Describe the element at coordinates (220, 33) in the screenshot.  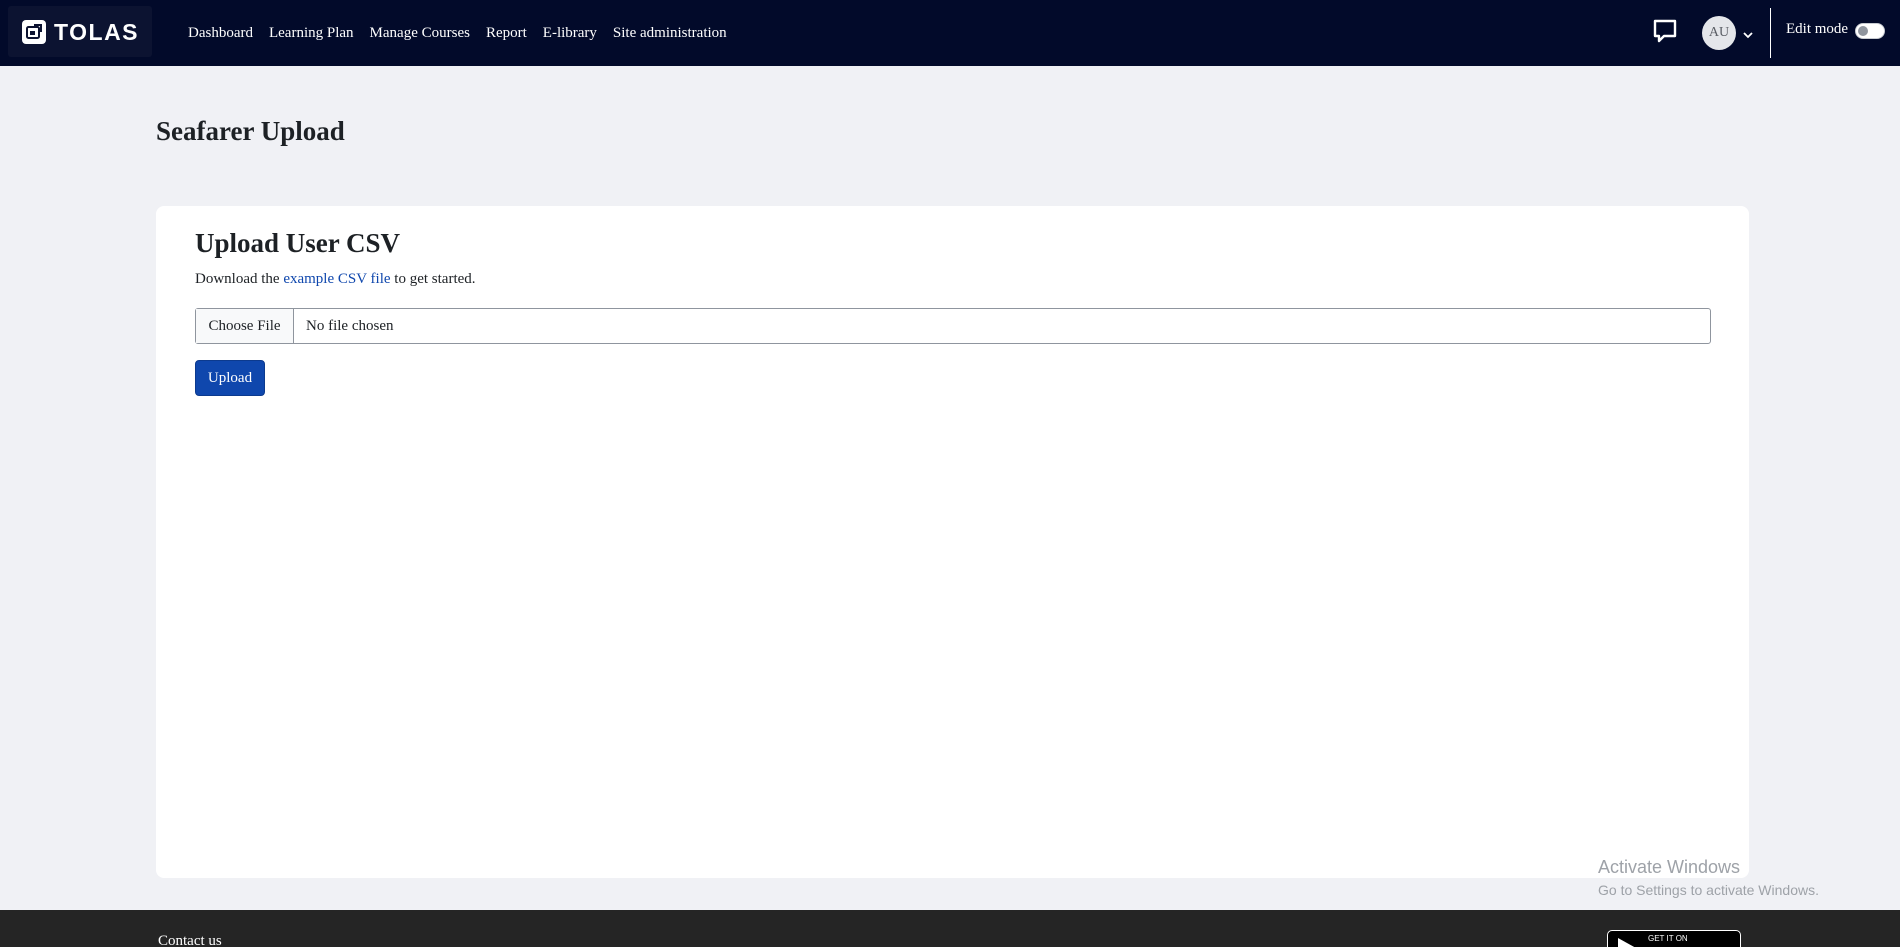
I see `nav-link-dashboard: Dashboard` at that location.